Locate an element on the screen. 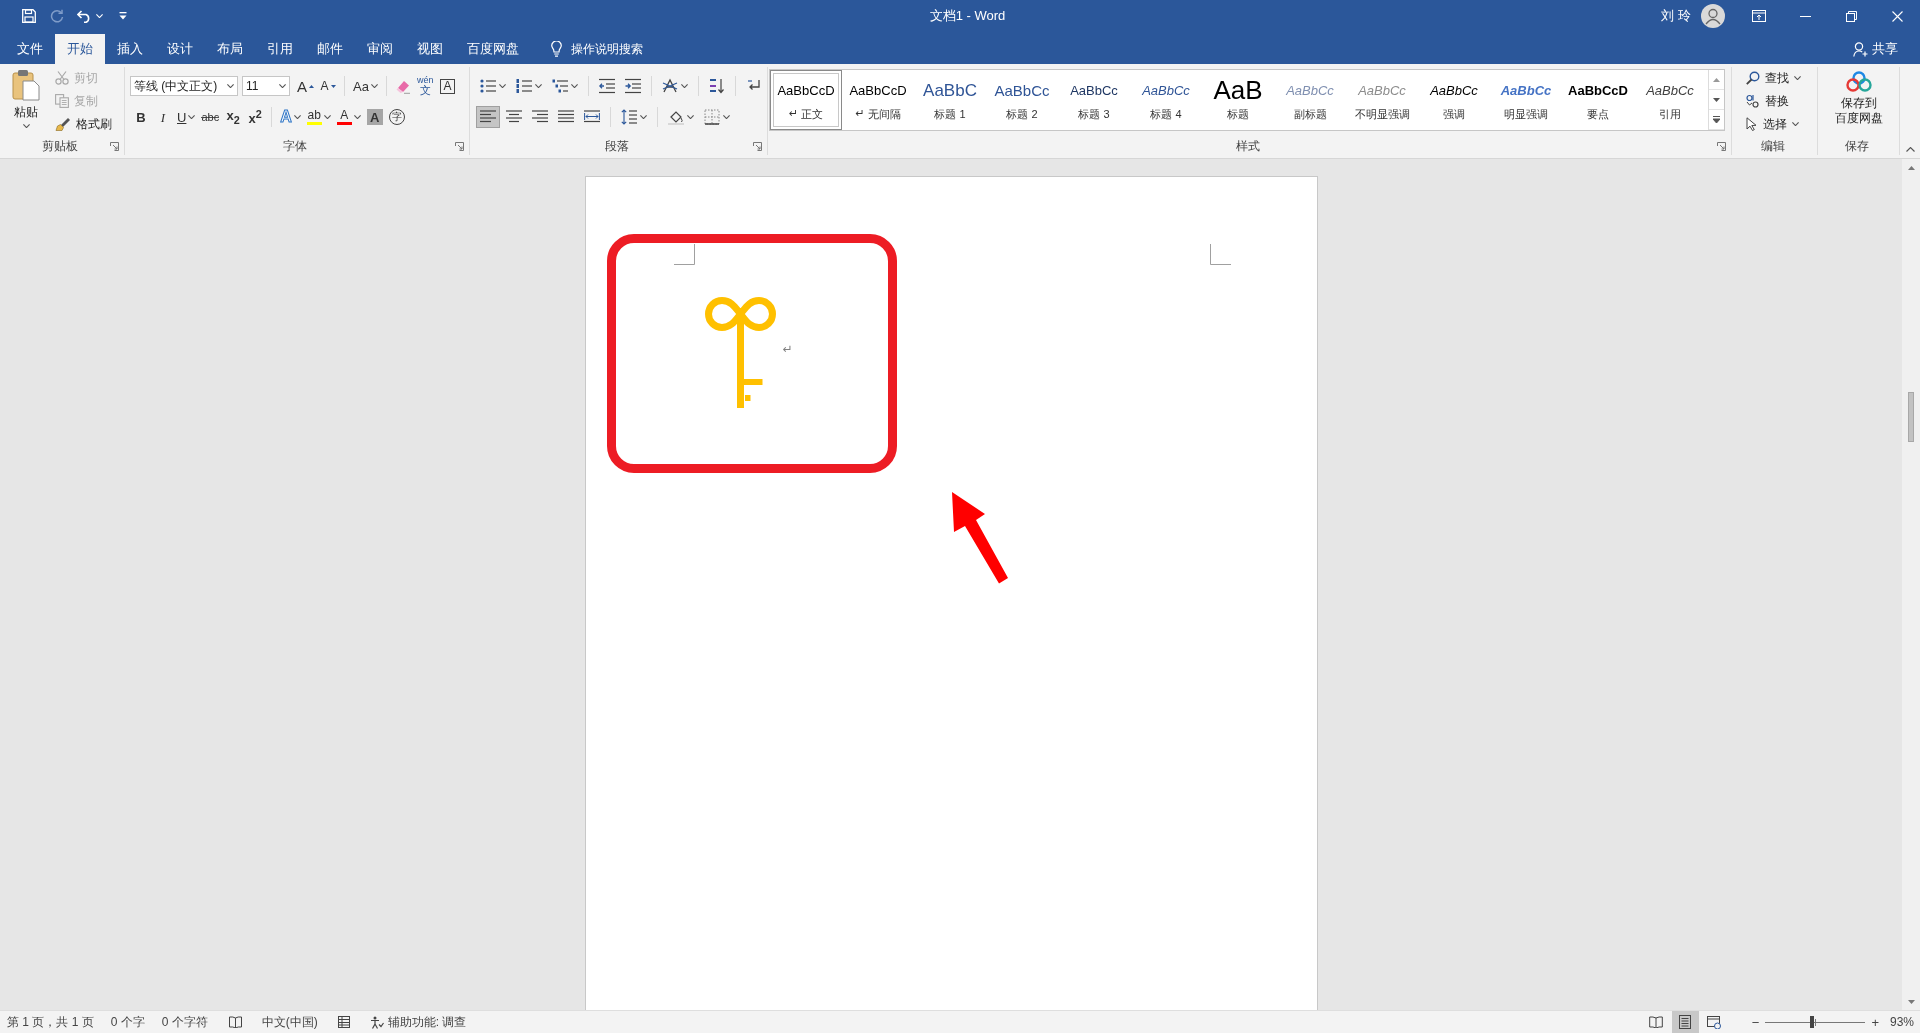 The height and width of the screenshot is (1033, 1920). replace-button: 替换 is located at coordinates (1773, 101).